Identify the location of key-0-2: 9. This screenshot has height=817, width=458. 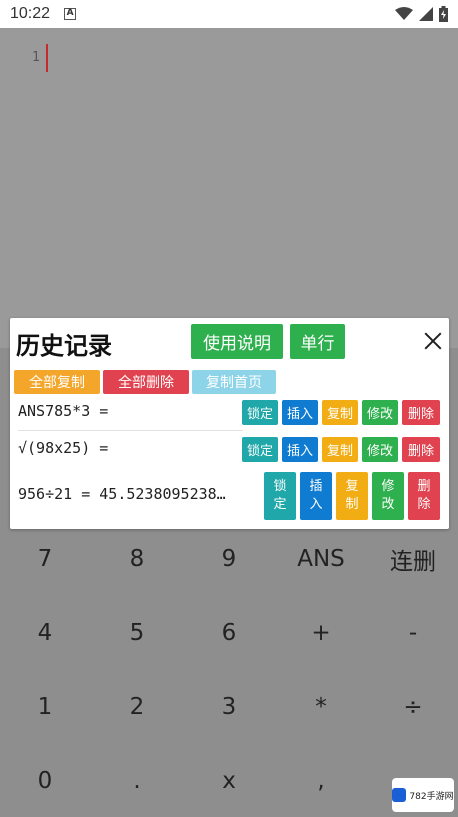
(229, 559).